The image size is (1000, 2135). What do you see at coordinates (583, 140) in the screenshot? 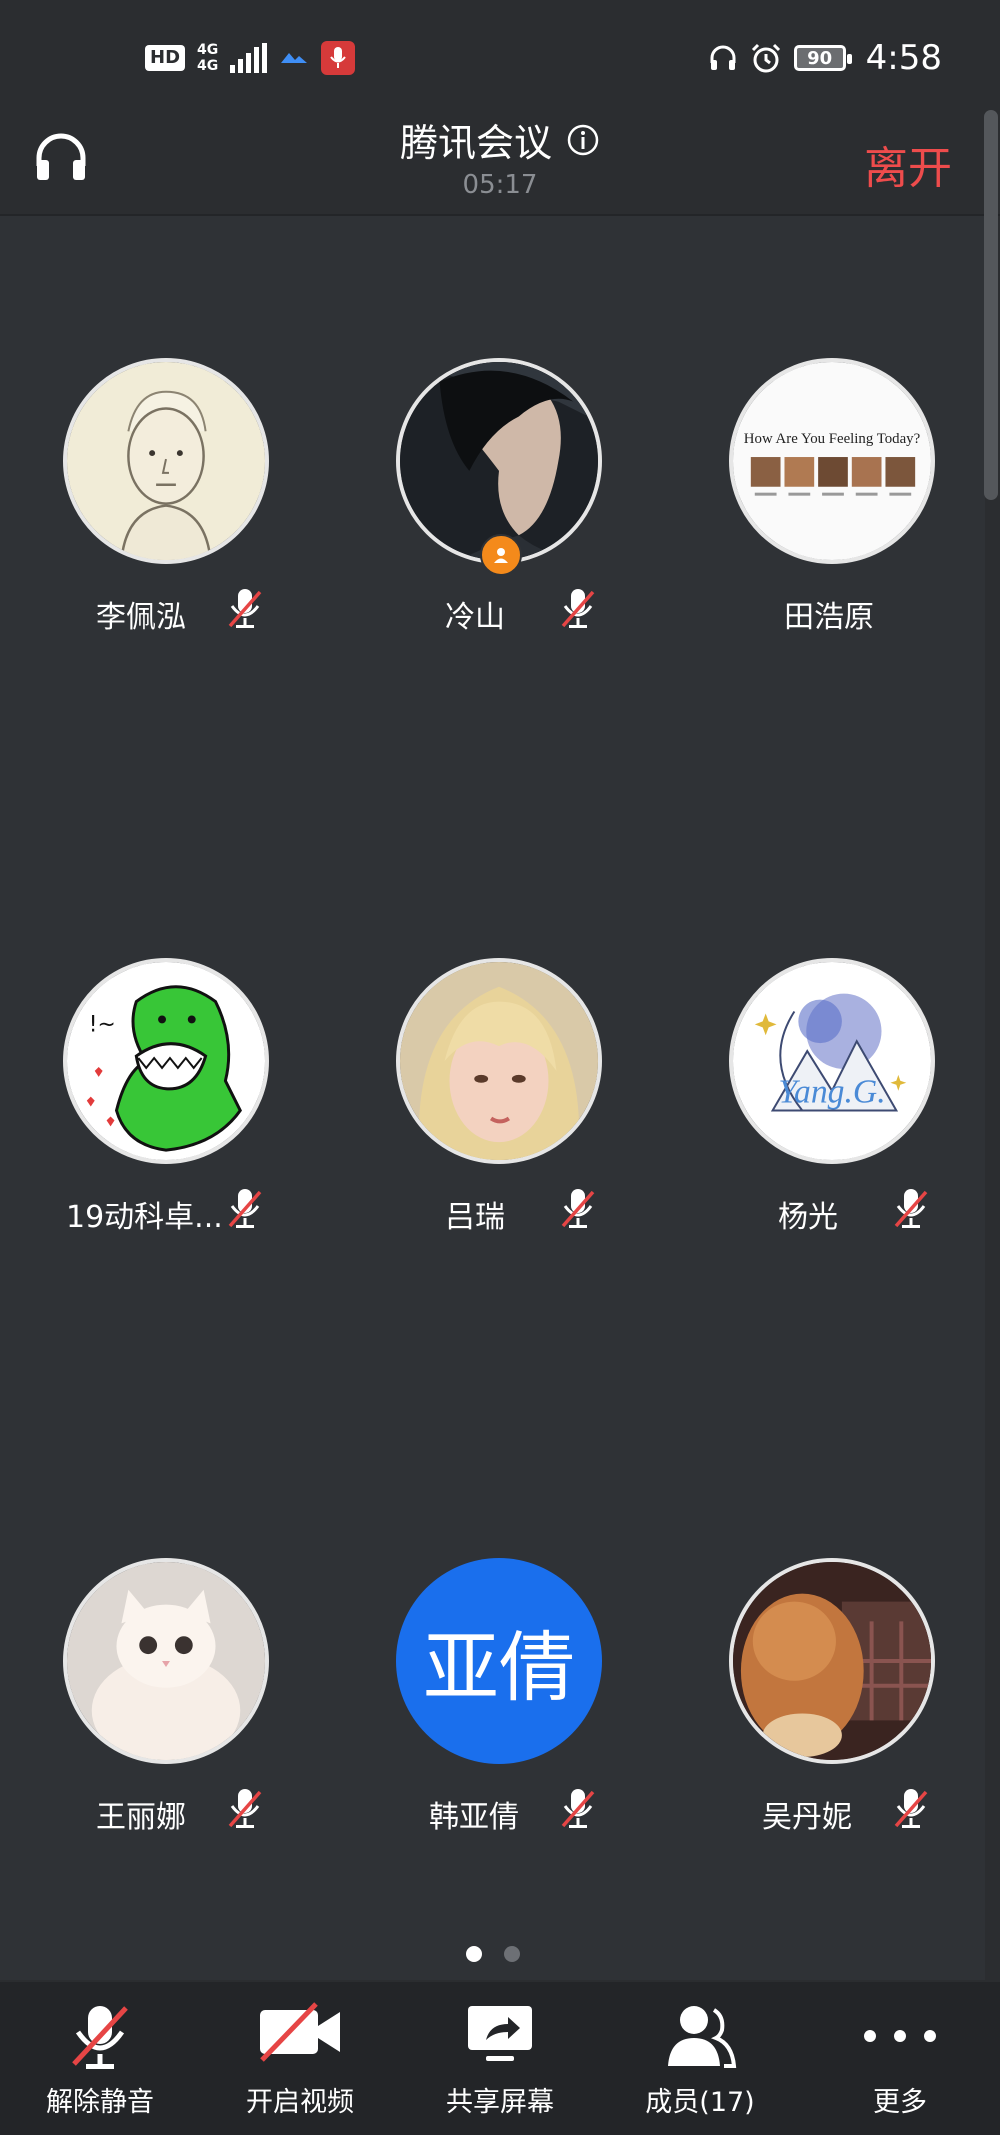
I see `info-icon` at bounding box center [583, 140].